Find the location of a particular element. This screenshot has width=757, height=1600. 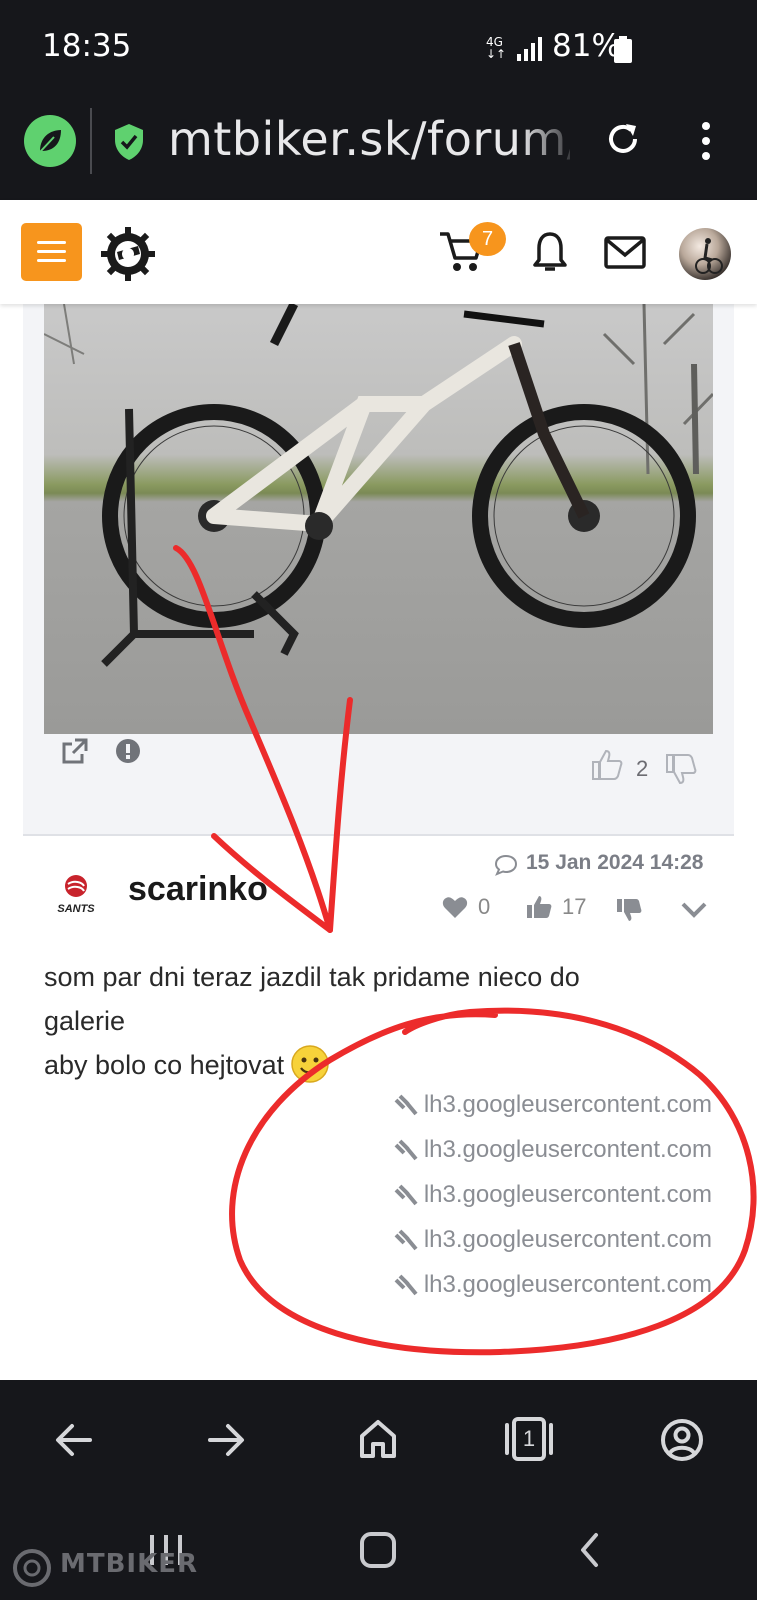

chevron-down-icon is located at coordinates (694, 910).